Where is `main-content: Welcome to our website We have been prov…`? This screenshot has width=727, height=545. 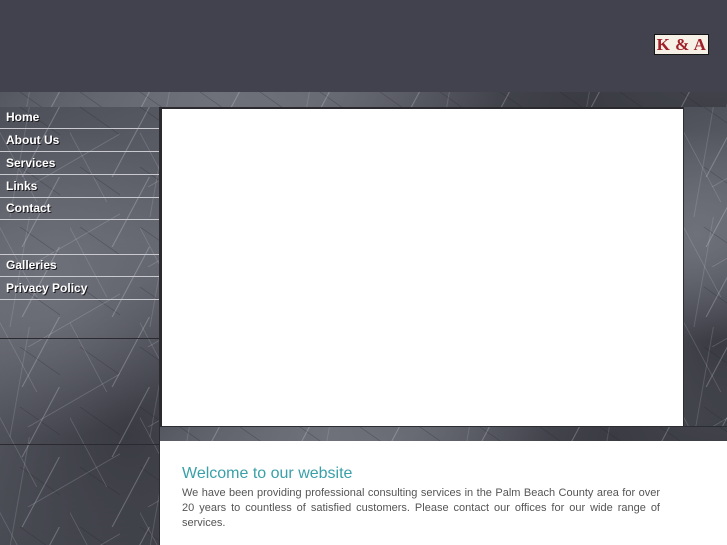 main-content: Welcome to our website We have been prov… is located at coordinates (443, 493).